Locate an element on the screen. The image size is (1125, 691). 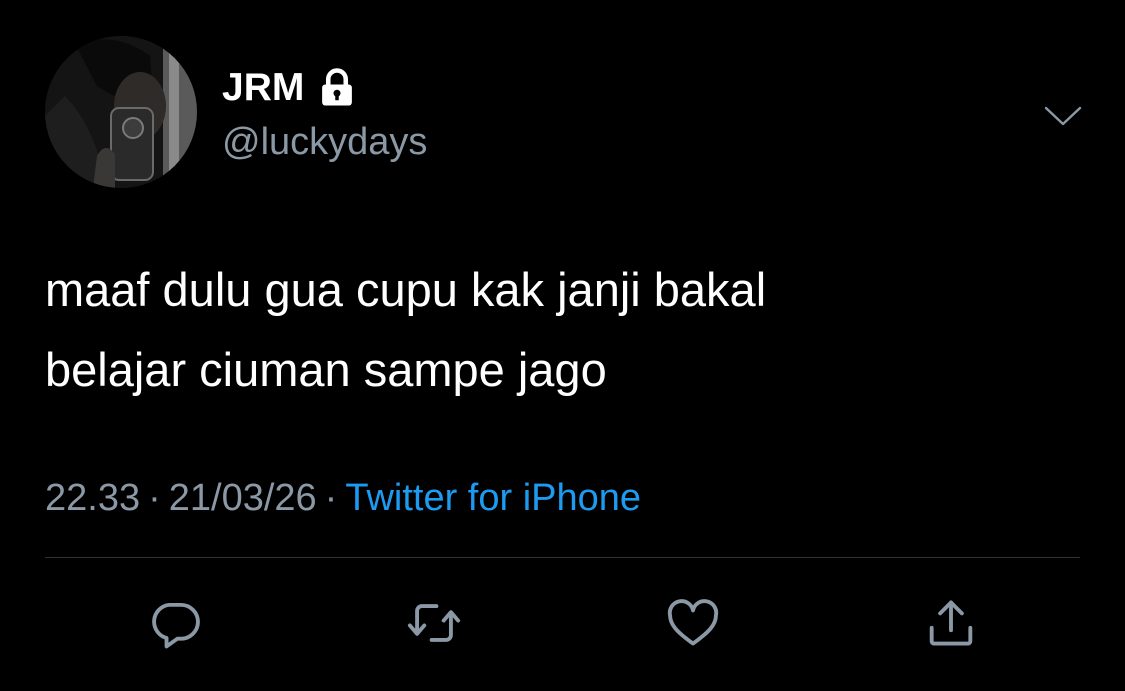
user-handle: @luckydays is located at coordinates (324, 142).